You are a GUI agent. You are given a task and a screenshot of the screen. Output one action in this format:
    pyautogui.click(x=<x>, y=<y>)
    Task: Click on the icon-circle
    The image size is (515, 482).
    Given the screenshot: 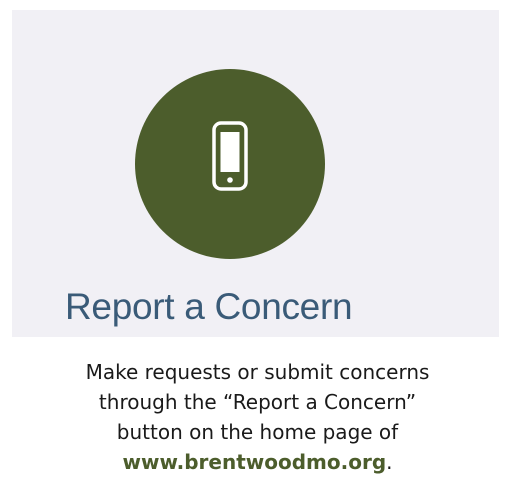 What is the action you would take?
    pyautogui.click(x=230, y=164)
    